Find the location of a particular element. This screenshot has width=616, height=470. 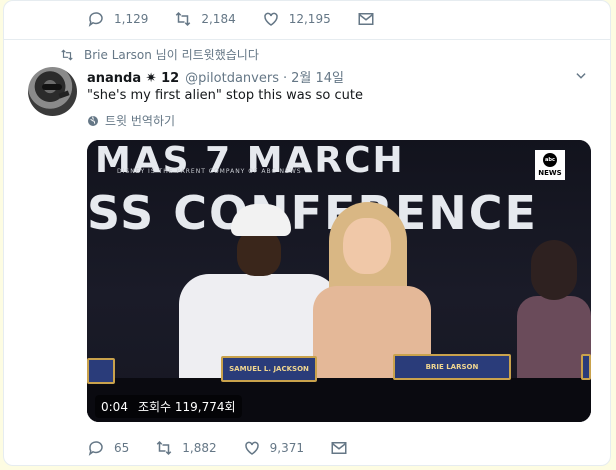

reply-count: 65 is located at coordinates (122, 448).